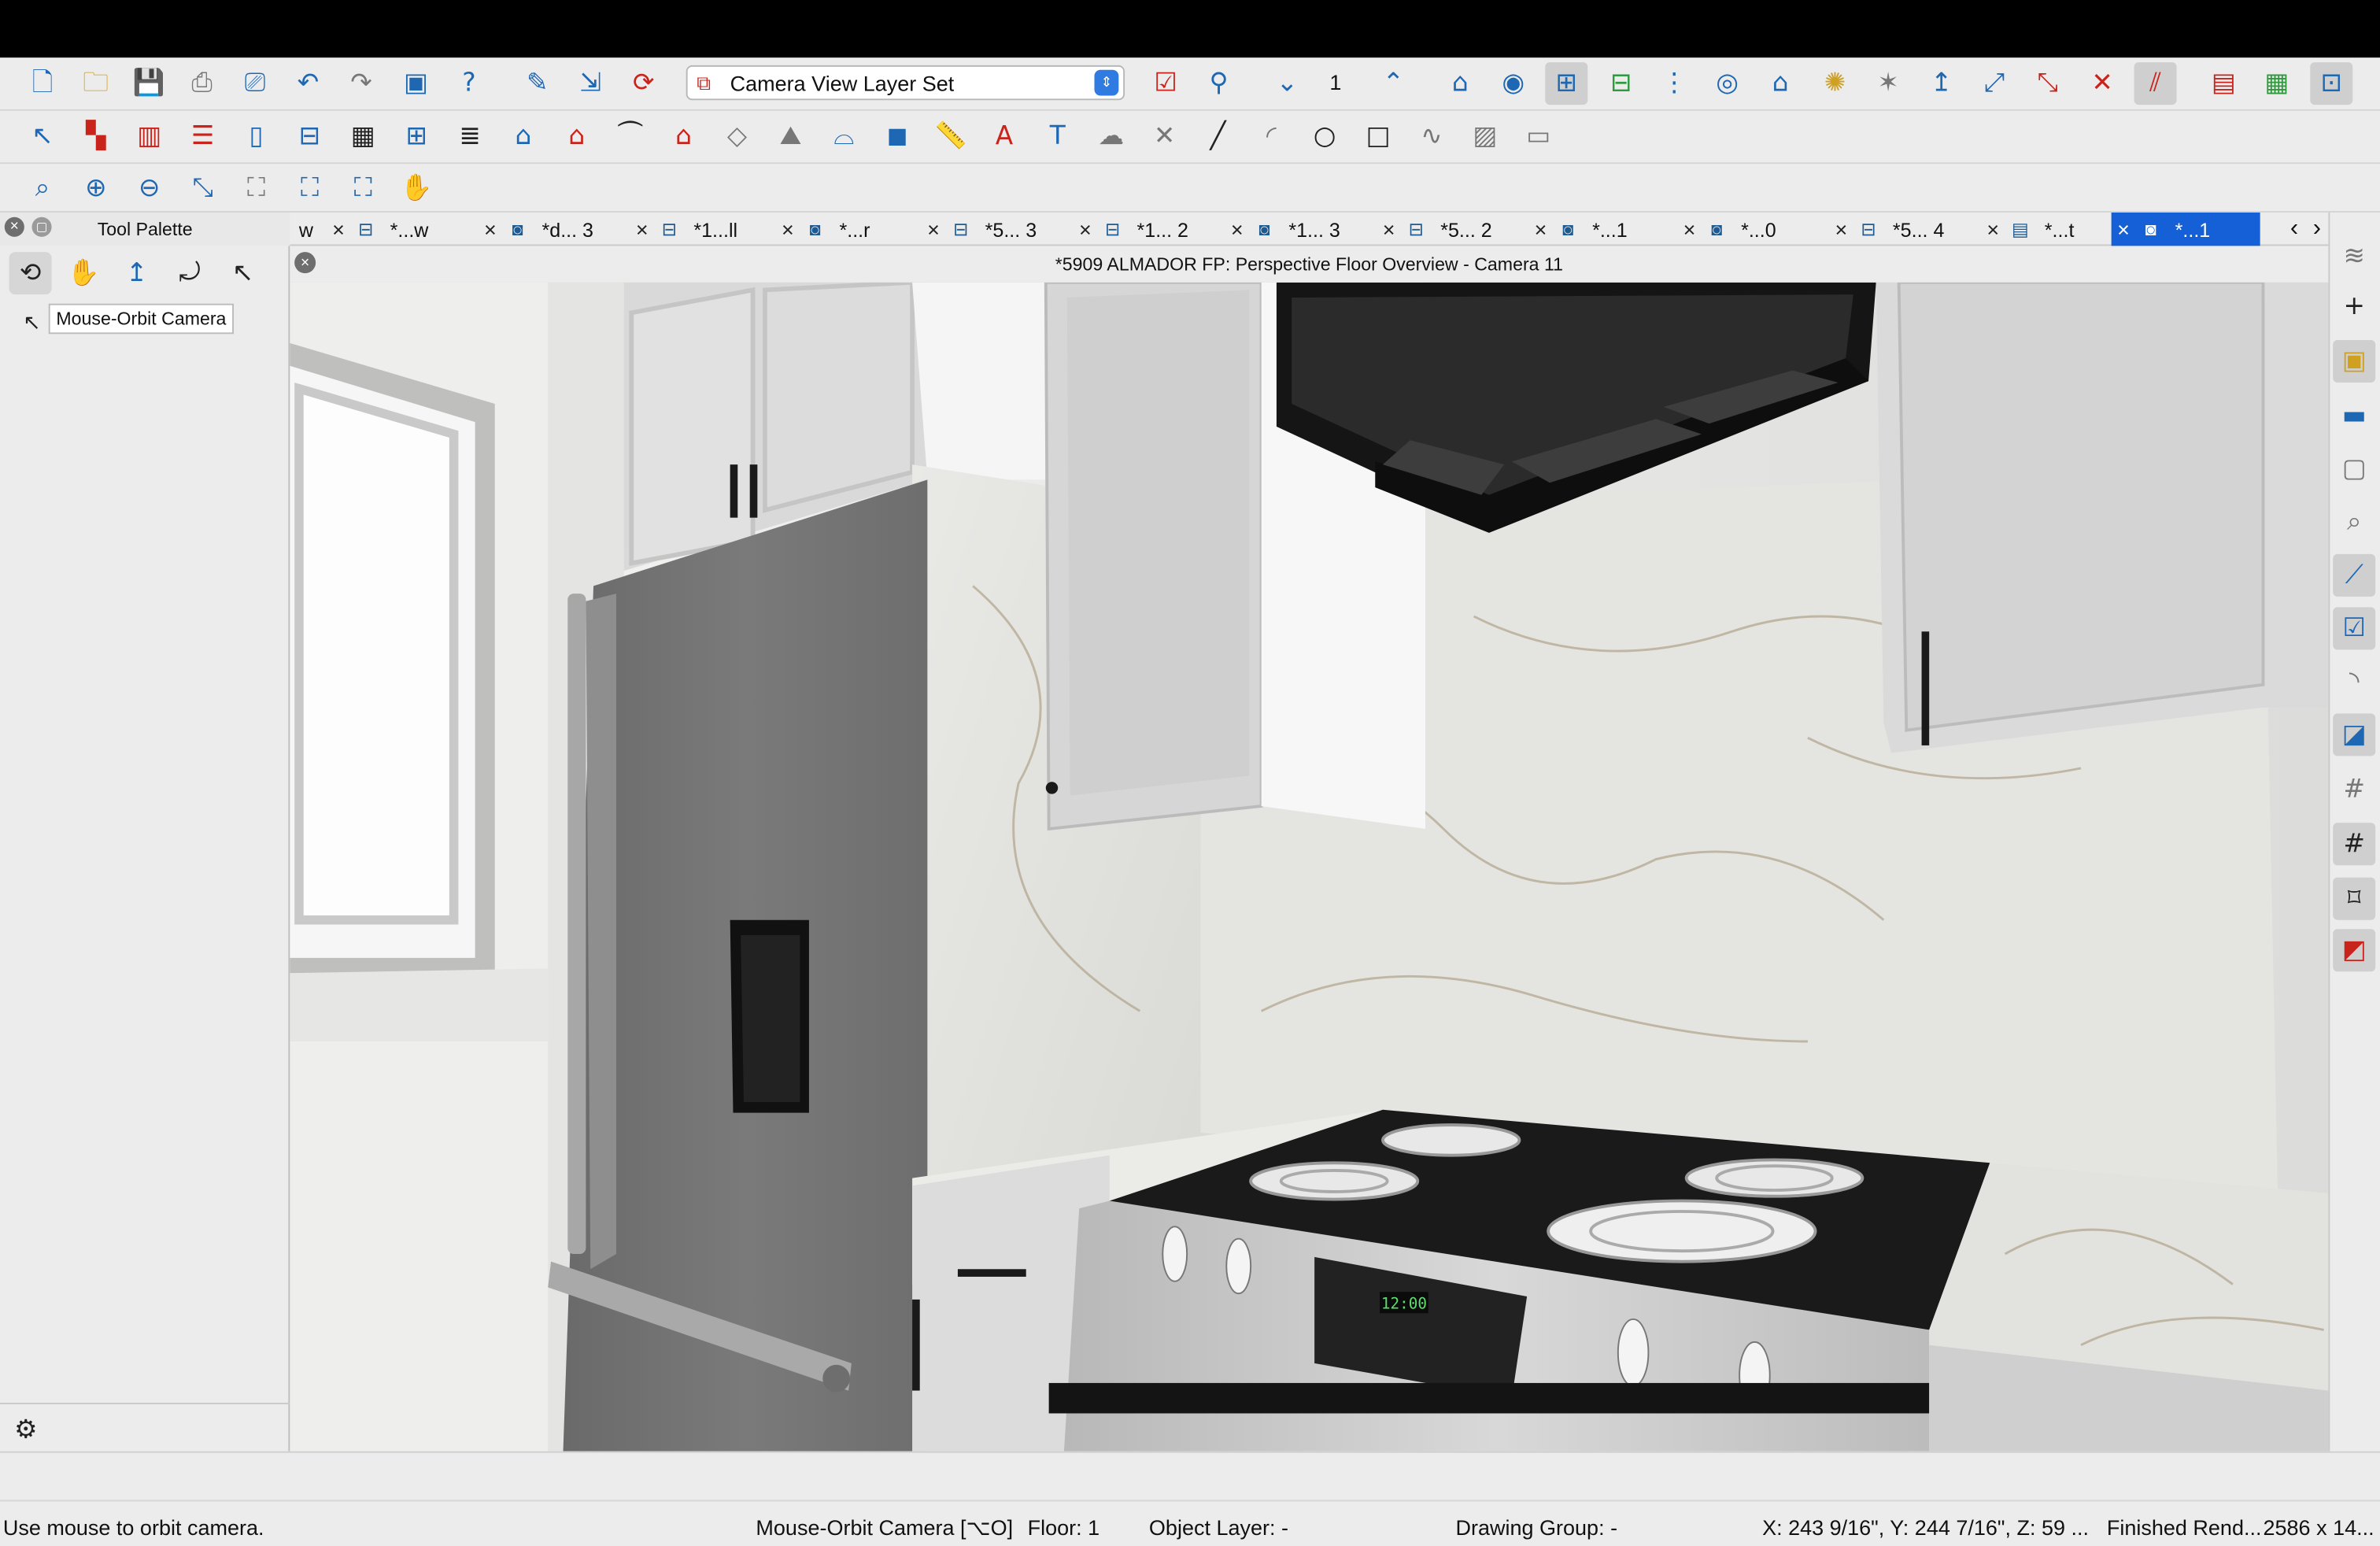  What do you see at coordinates (96, 137) in the screenshot?
I see `wall-tools-icon: ▚` at bounding box center [96, 137].